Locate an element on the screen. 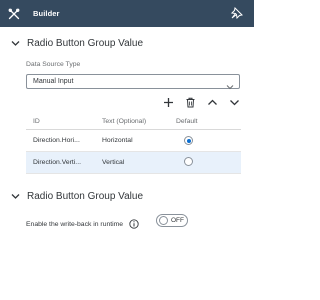 This screenshot has width=320, height=300. radio-selected-dot is located at coordinates (188, 140).